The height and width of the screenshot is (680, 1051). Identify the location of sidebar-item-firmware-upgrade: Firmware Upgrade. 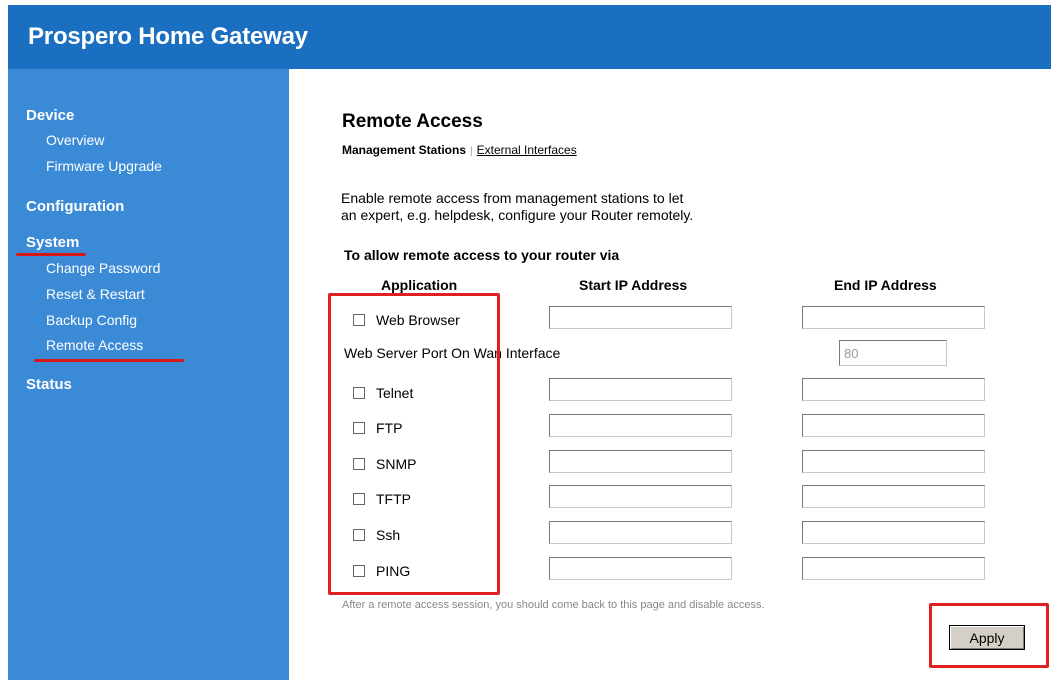
(104, 166).